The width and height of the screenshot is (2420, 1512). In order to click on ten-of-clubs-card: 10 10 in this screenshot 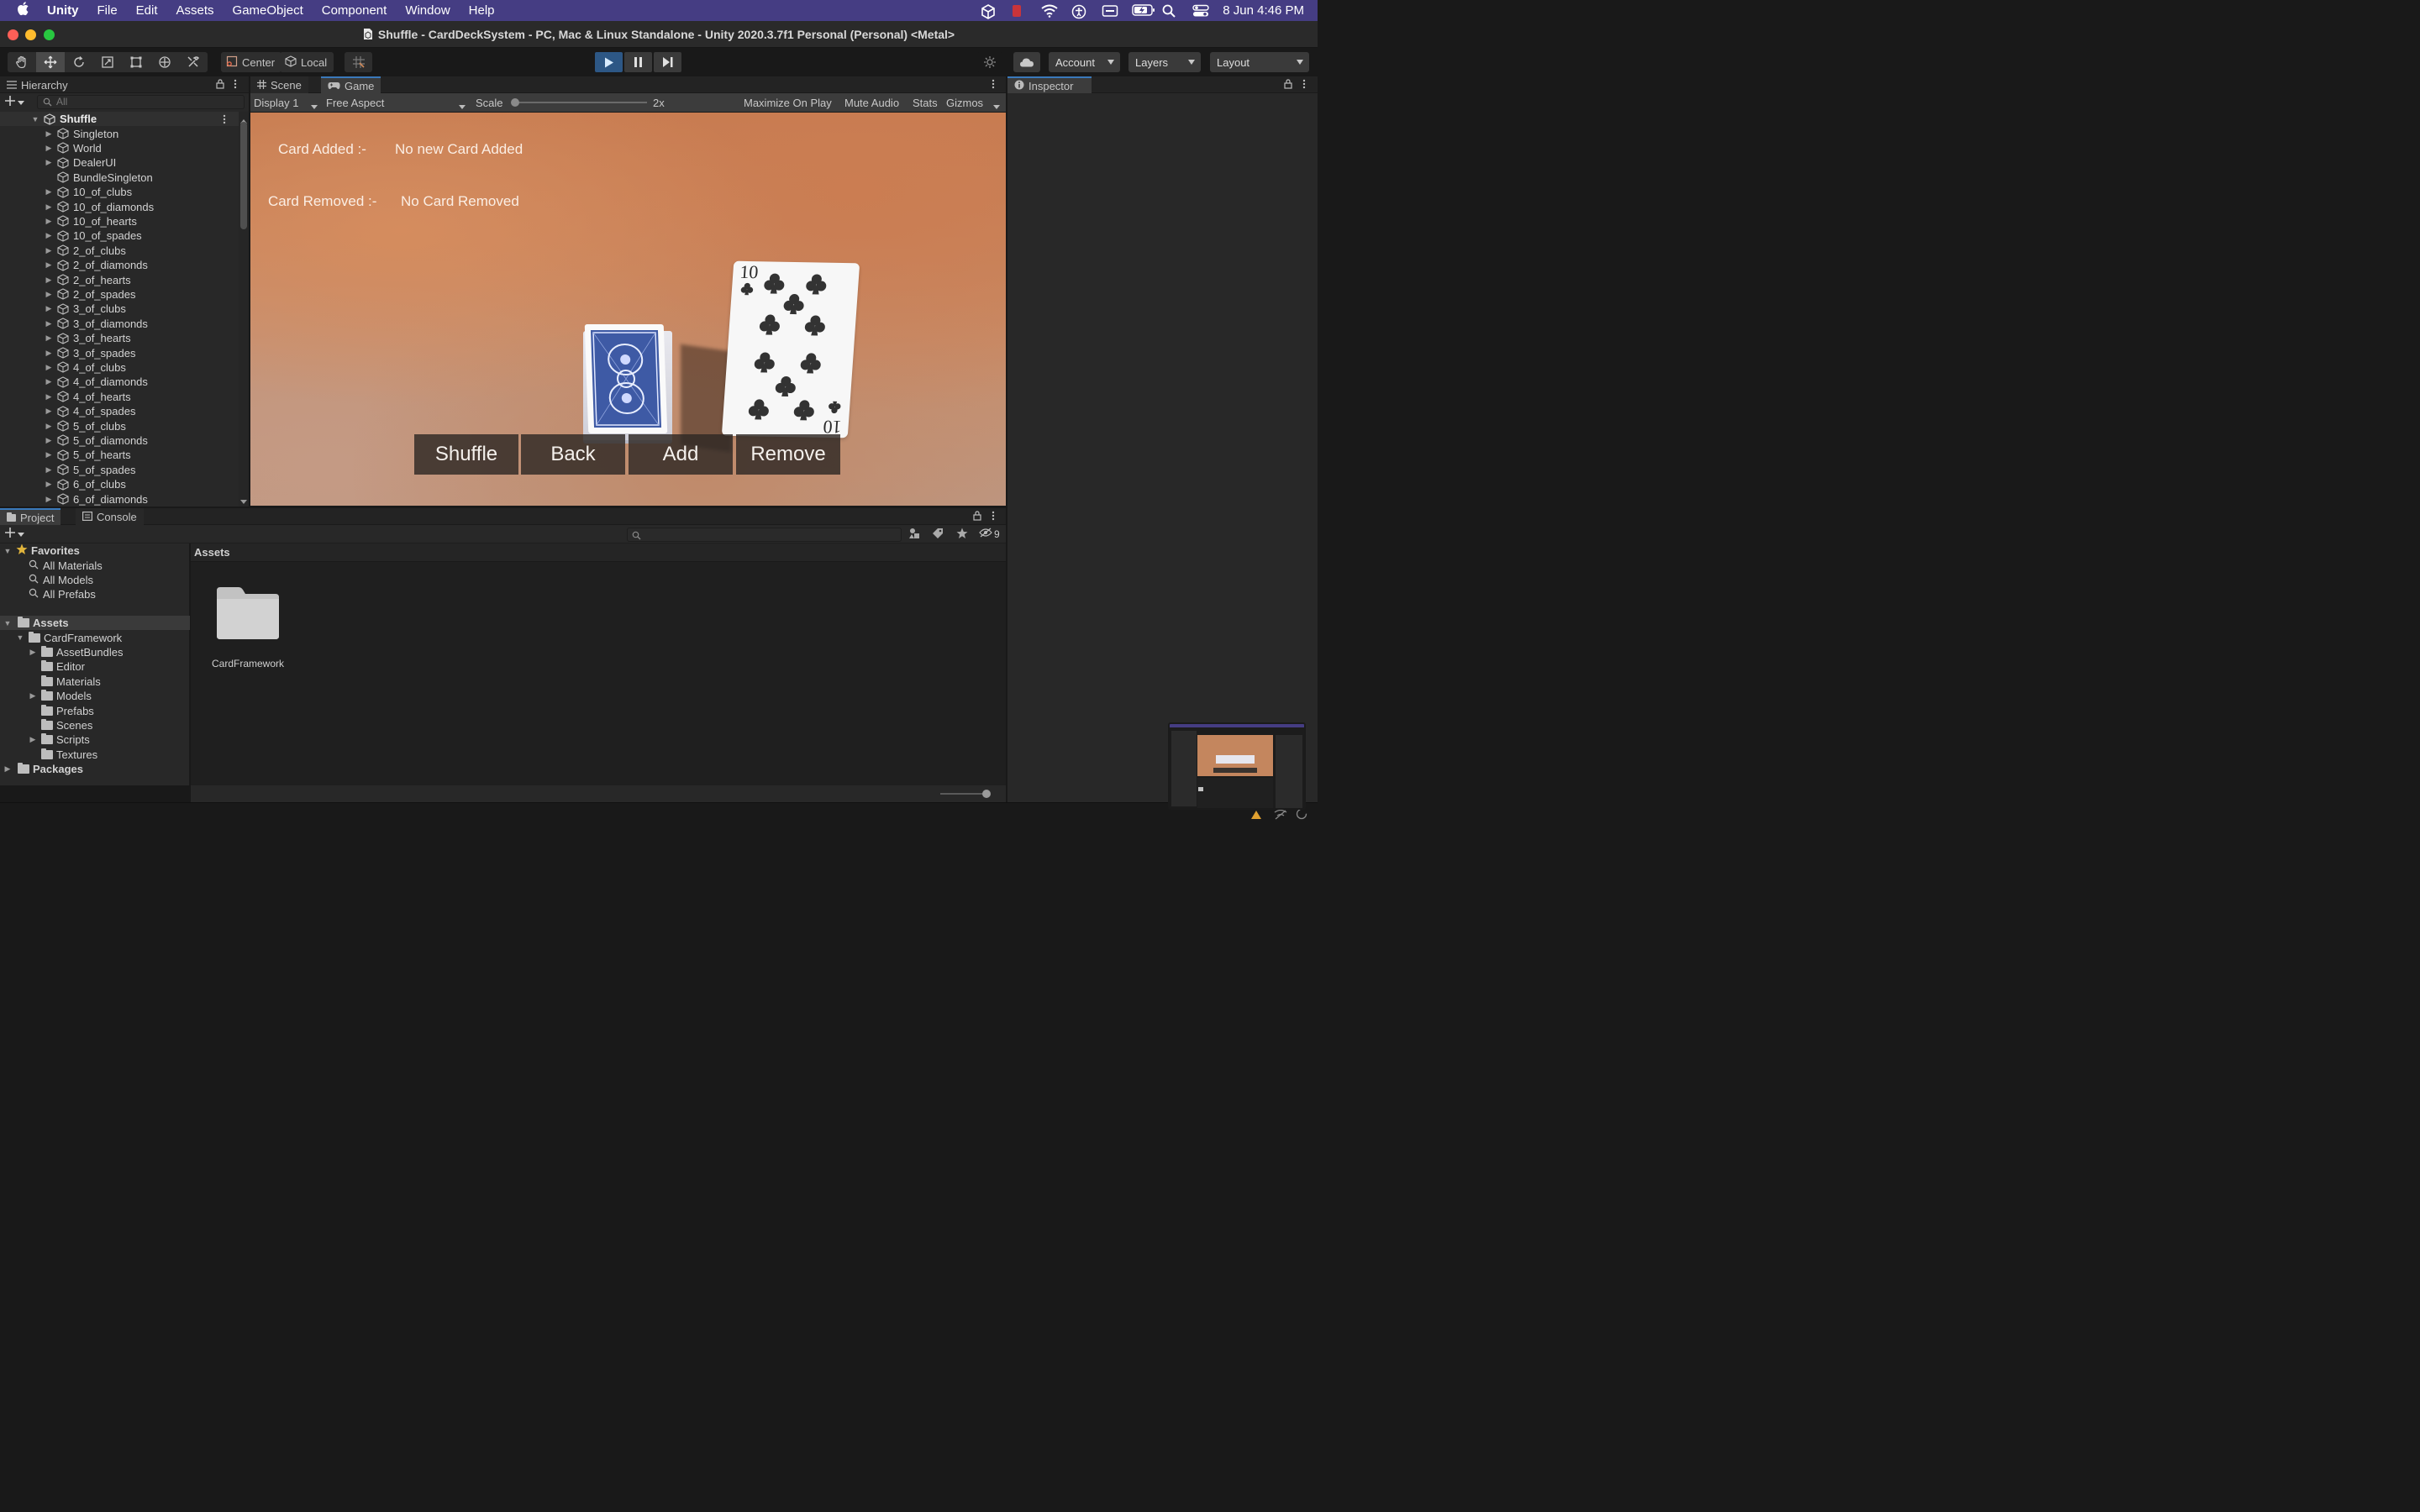, I will do `click(790, 349)`.